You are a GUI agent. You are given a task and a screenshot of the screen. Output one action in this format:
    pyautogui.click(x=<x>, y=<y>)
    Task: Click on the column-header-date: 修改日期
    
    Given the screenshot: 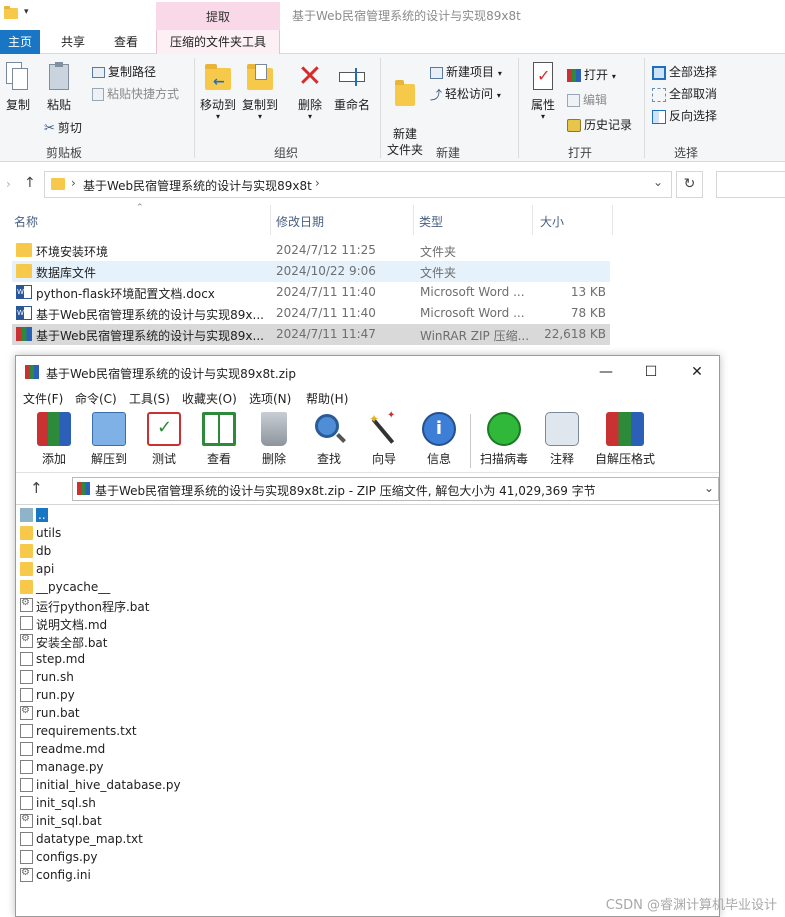 What is the action you would take?
    pyautogui.click(x=300, y=221)
    